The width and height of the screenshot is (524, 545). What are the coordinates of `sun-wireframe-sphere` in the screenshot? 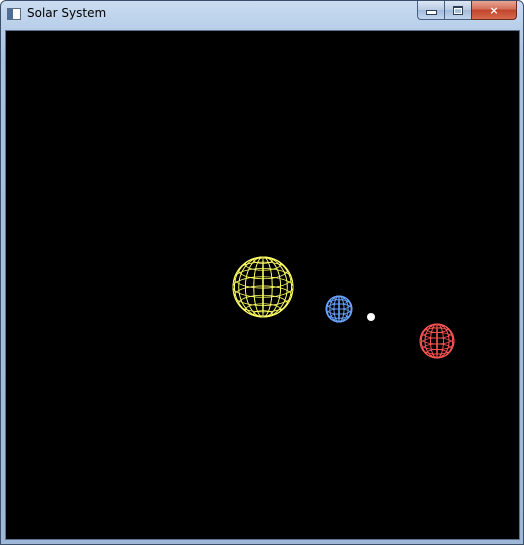 It's located at (263, 287).